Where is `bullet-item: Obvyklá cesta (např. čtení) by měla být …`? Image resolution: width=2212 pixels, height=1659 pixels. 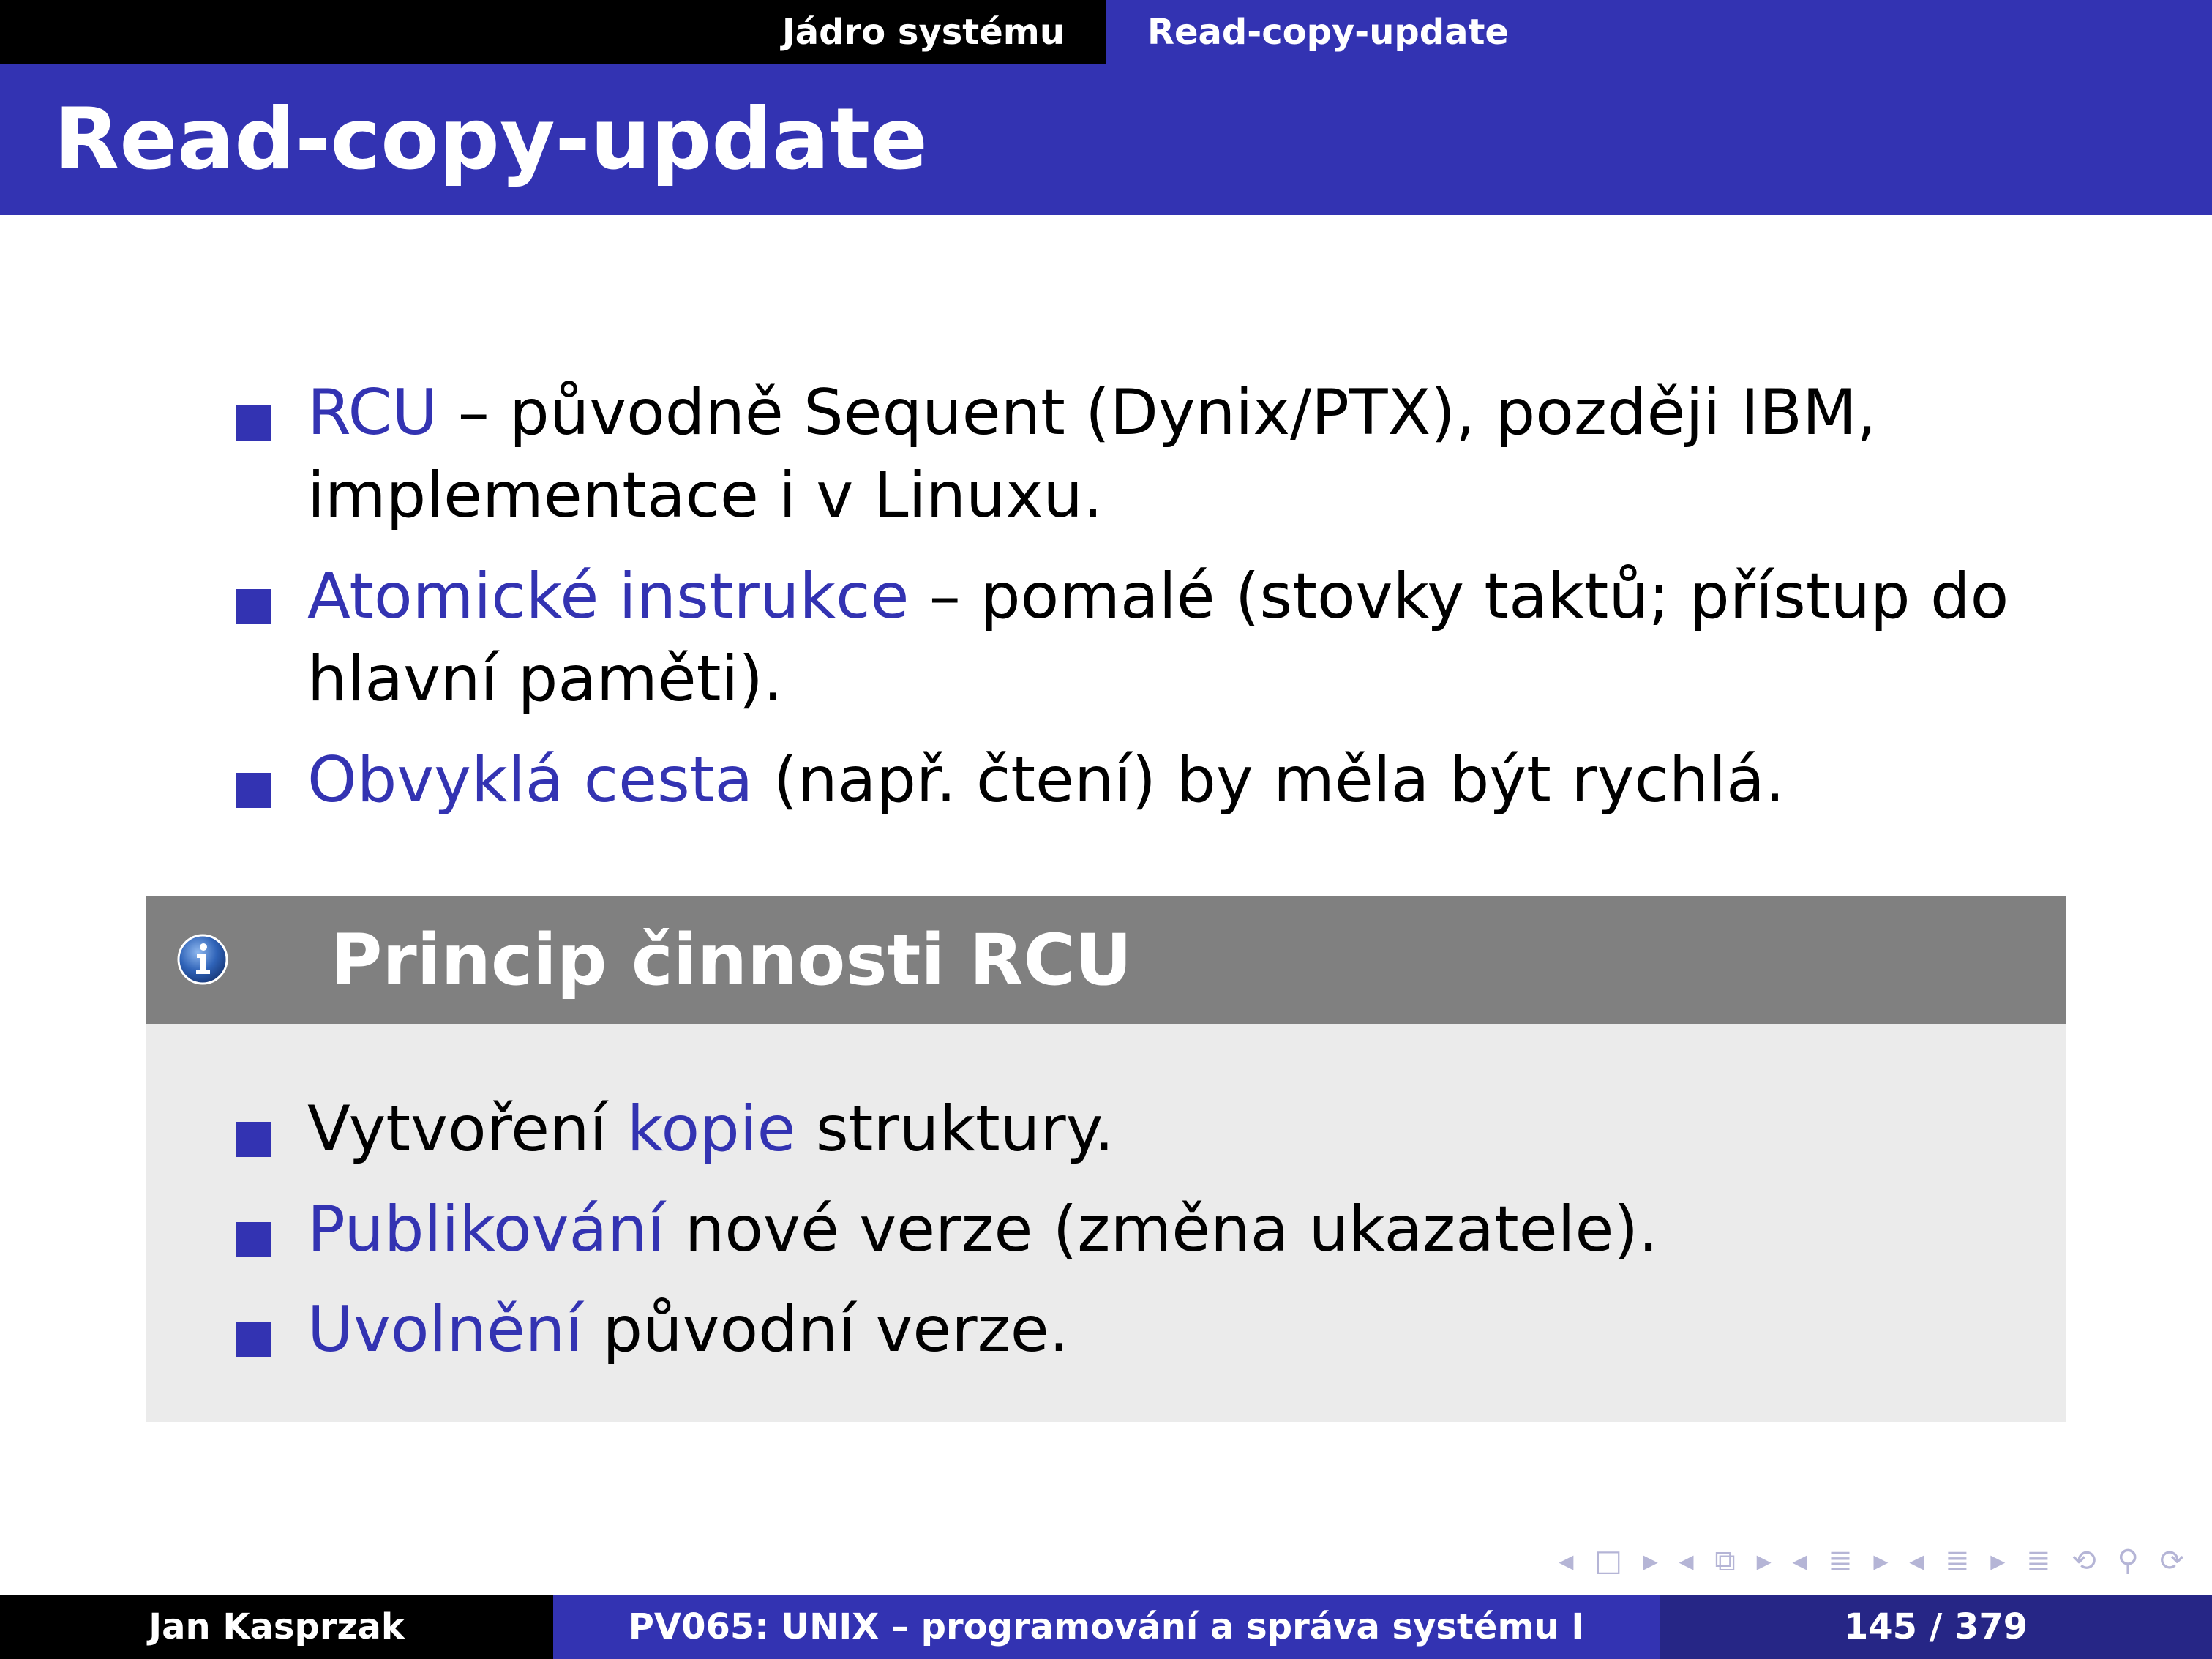 bullet-item: Obvyklá cesta (např. čtení) by měla být … is located at coordinates (1106, 780).